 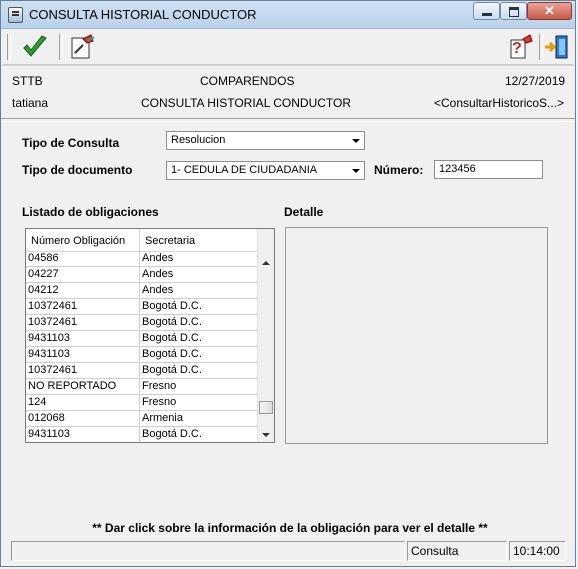 I want to click on list-row: 04212 Andes, so click(x=141, y=291).